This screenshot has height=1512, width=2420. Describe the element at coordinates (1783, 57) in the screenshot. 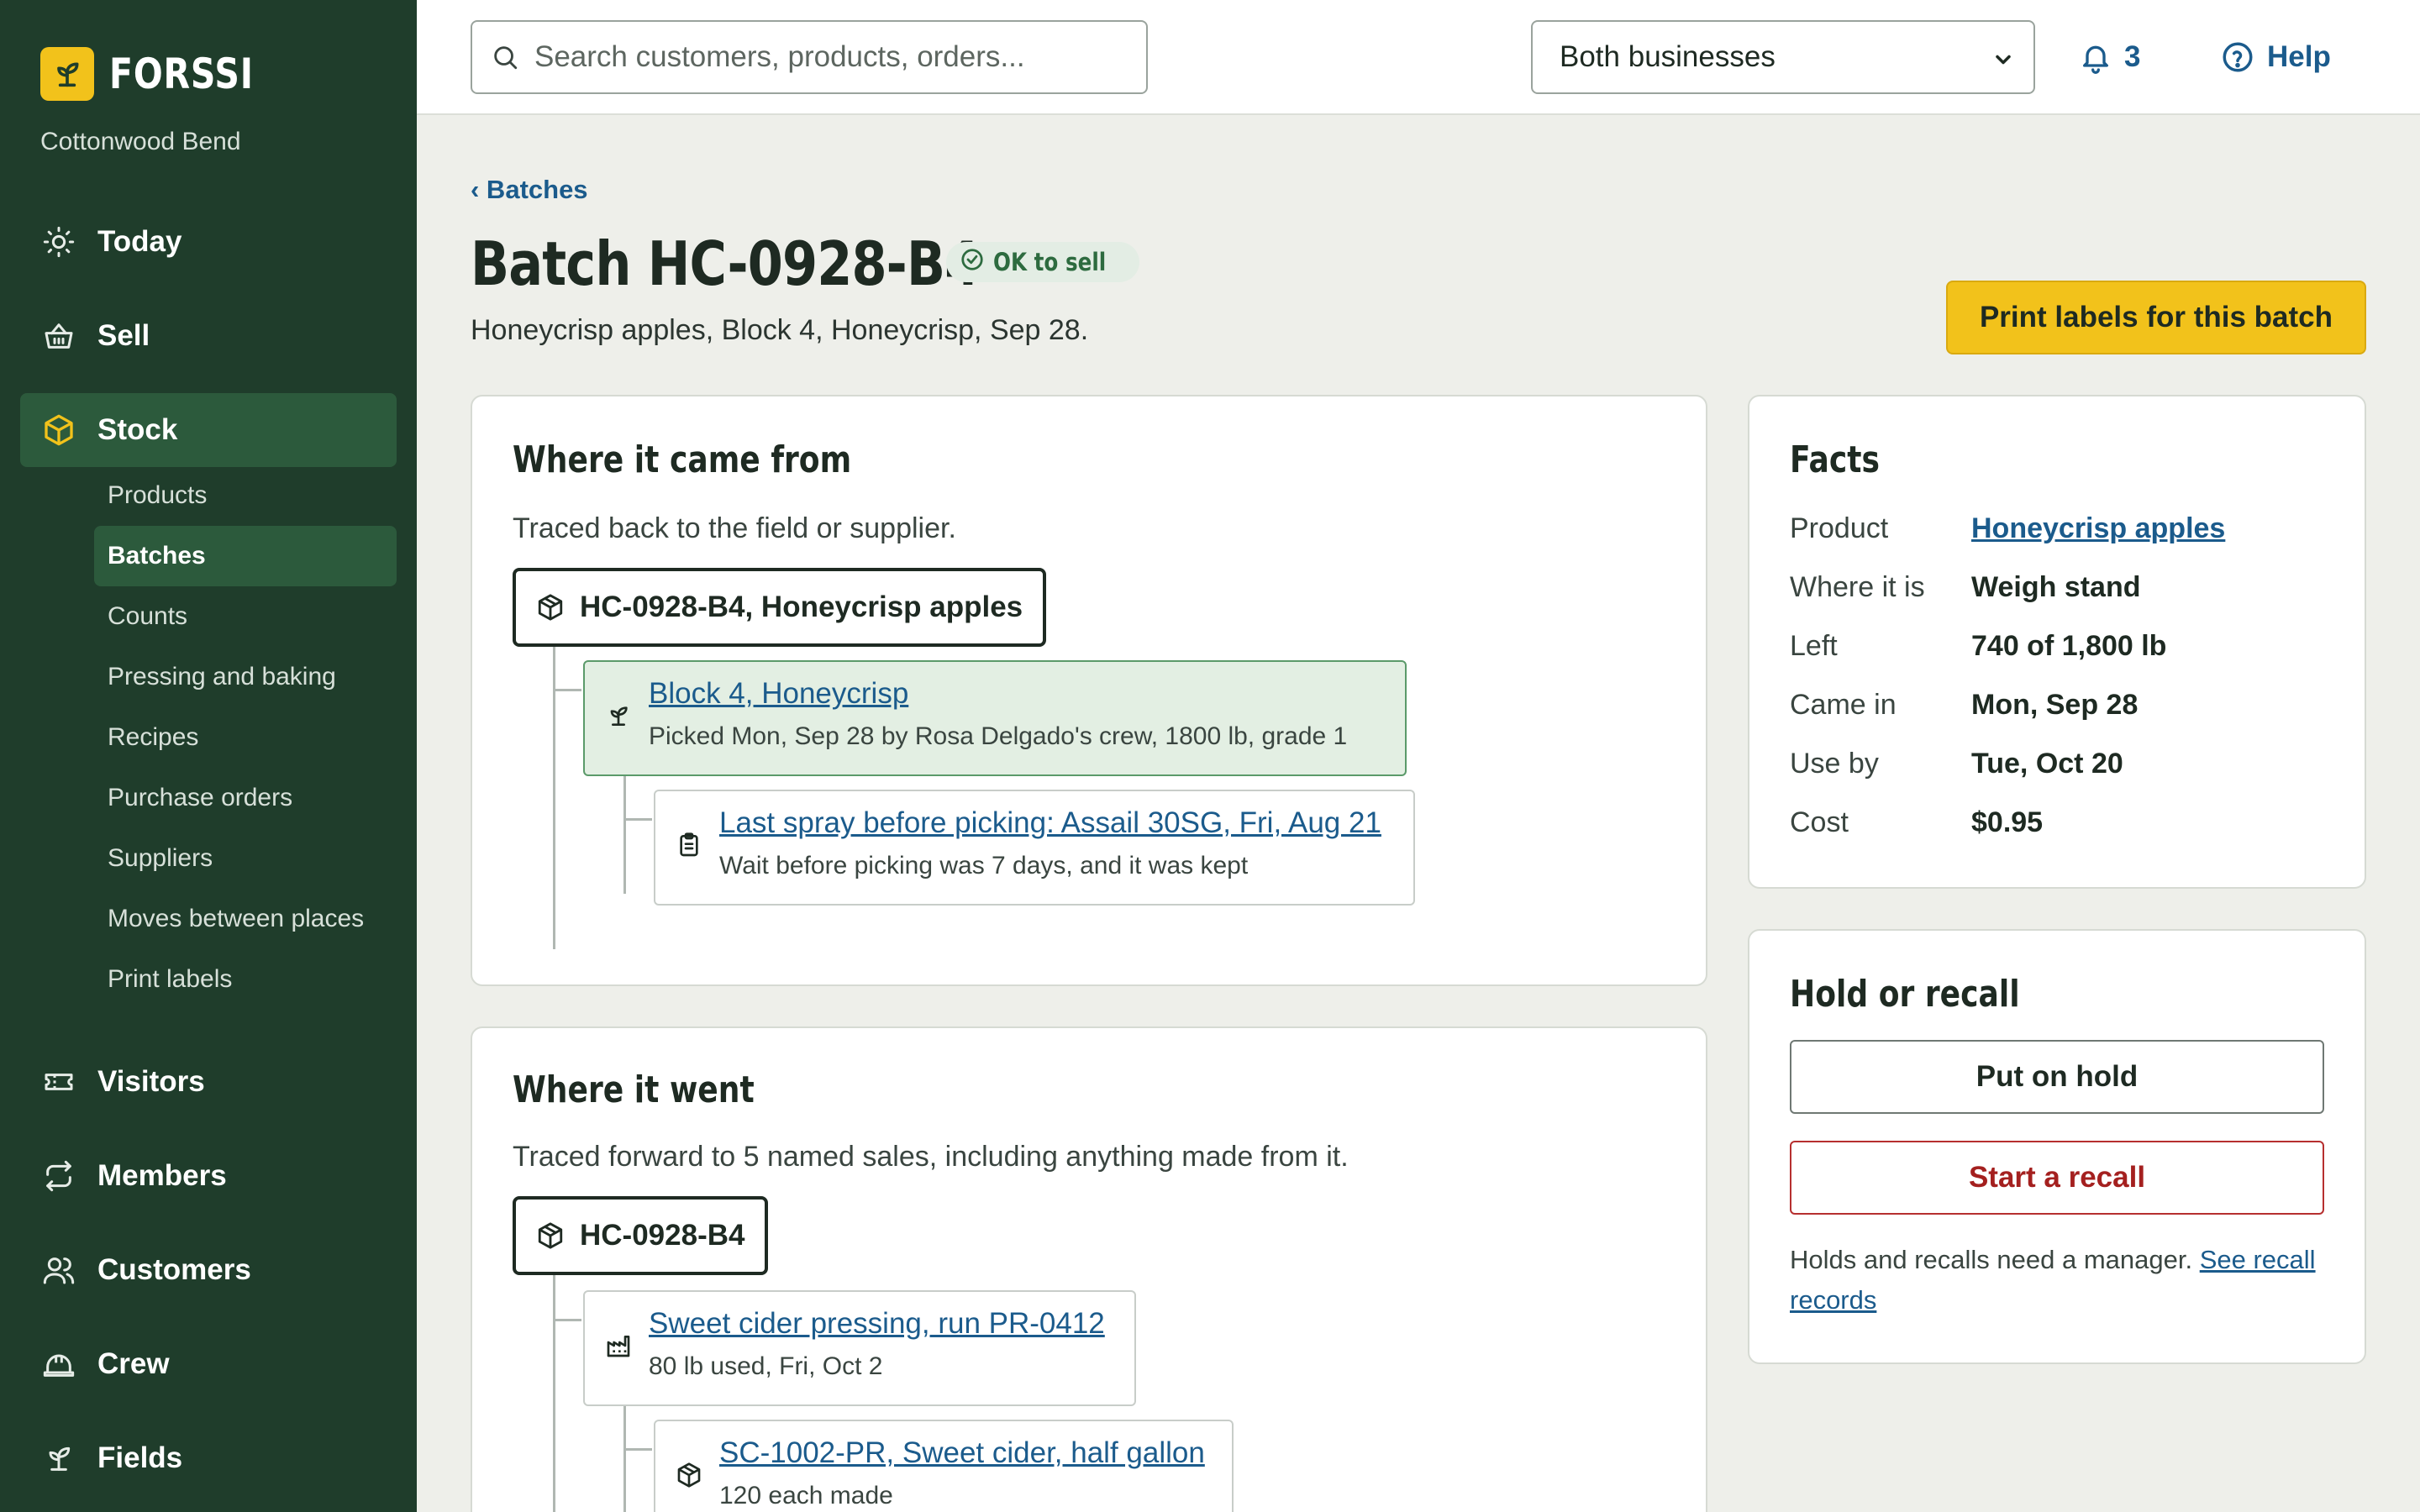

I see `business-select: Both businesses` at that location.